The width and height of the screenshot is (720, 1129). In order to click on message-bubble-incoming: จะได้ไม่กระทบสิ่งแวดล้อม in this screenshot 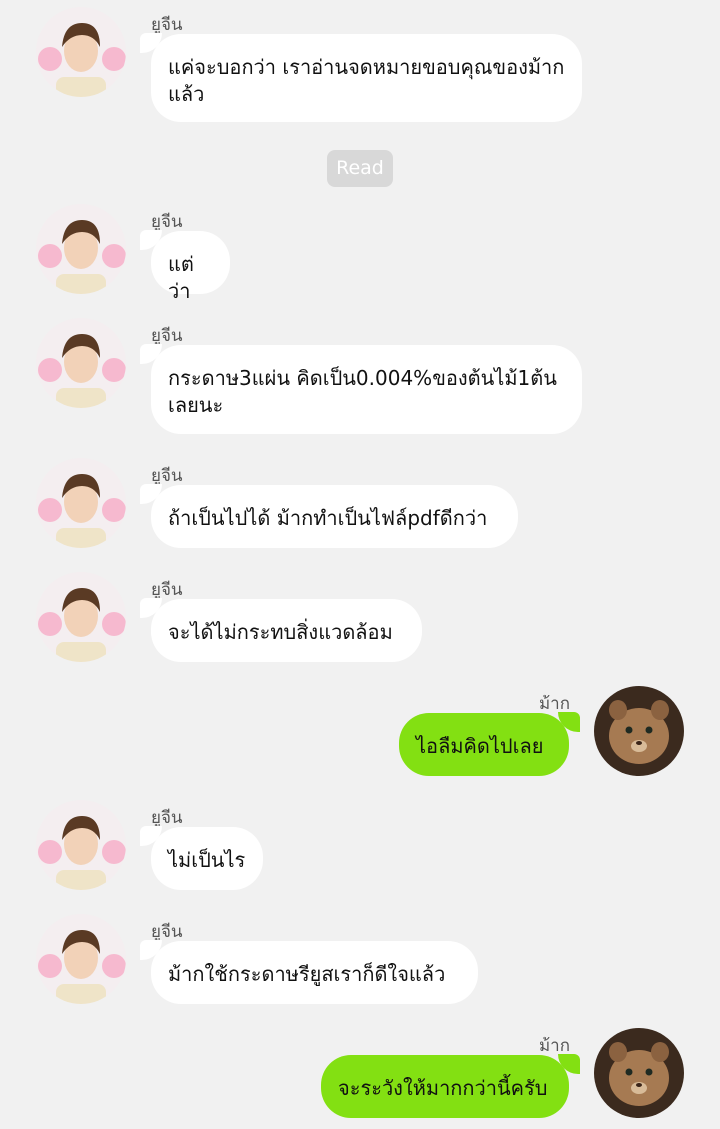, I will do `click(286, 630)`.